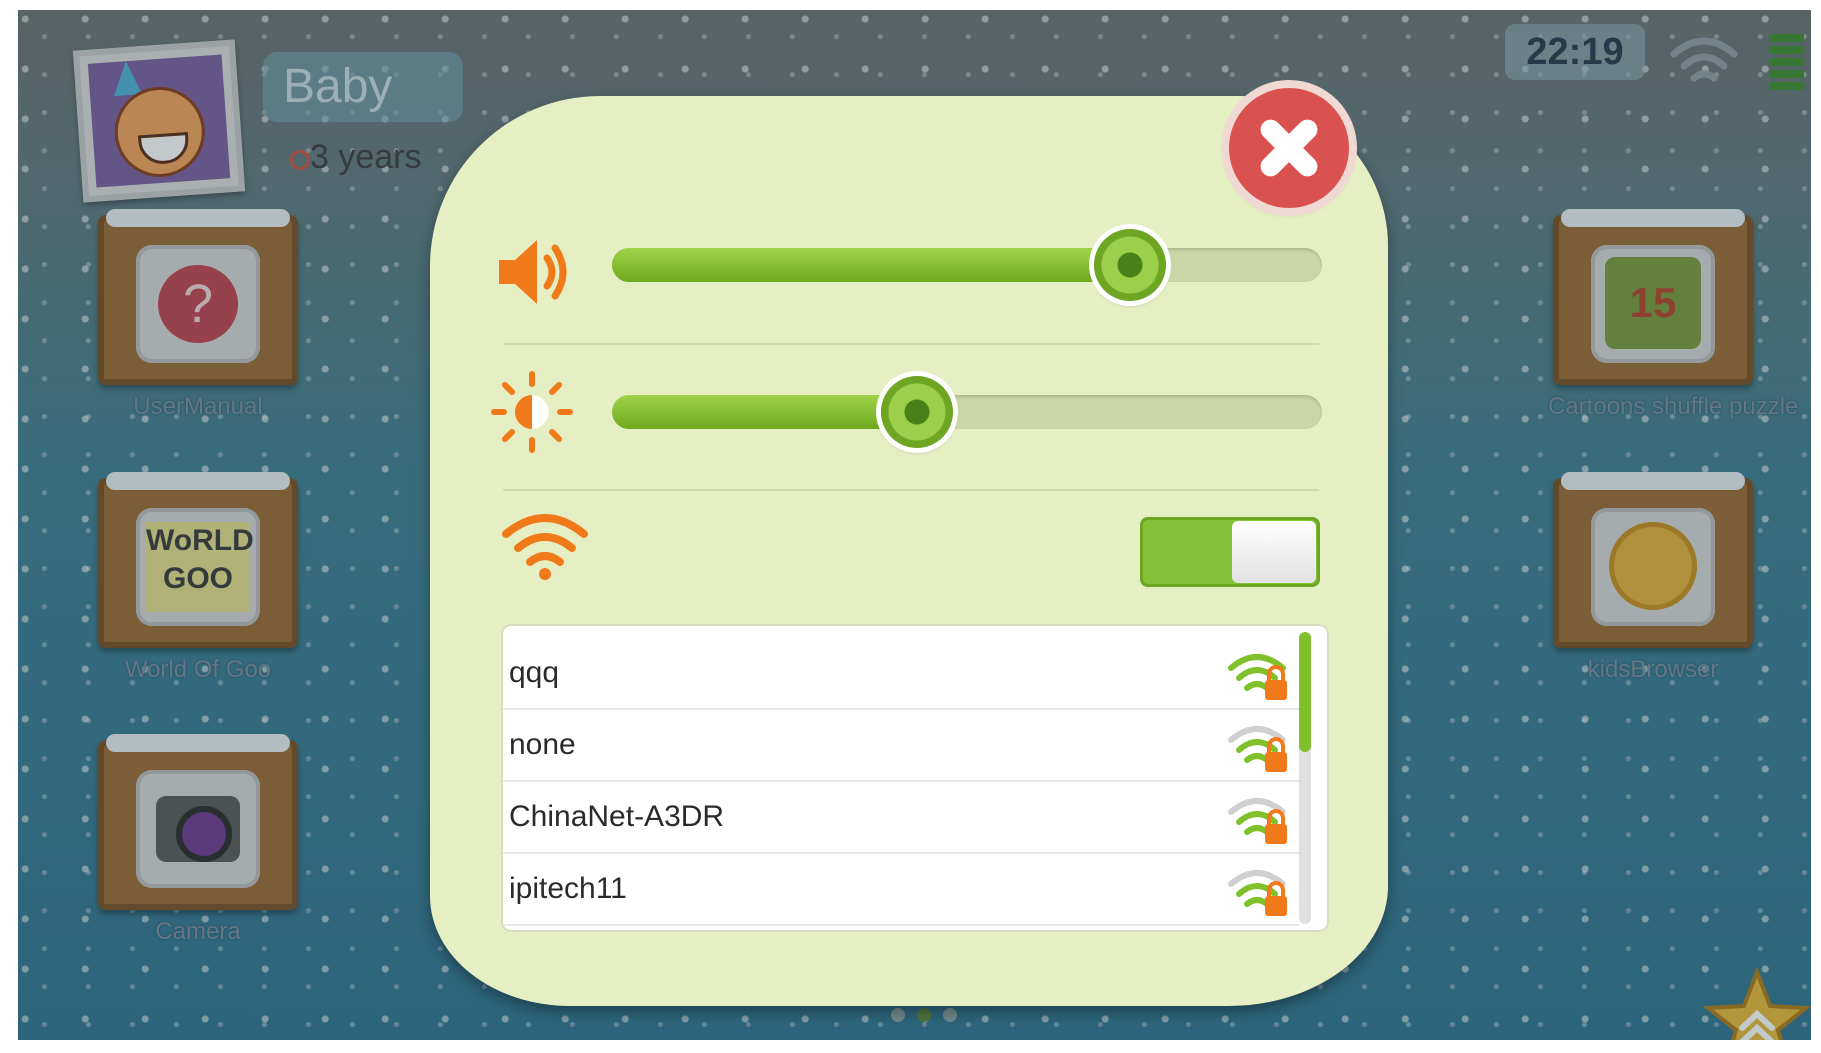  Describe the element at coordinates (533, 272) in the screenshot. I see `volume-icon` at that location.